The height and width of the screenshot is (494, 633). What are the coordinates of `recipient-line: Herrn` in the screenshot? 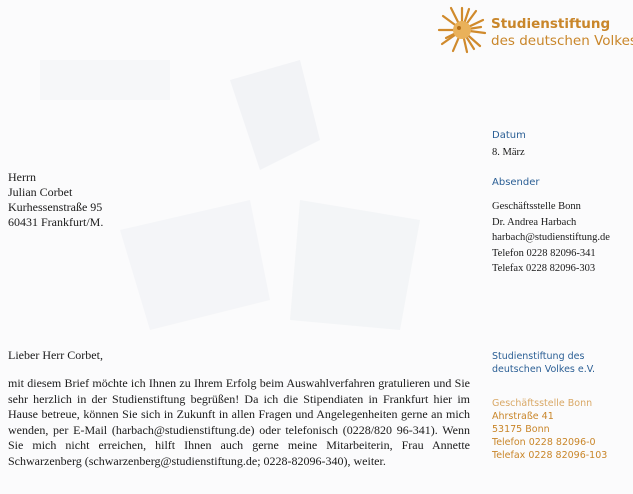 It's located at (22, 177).